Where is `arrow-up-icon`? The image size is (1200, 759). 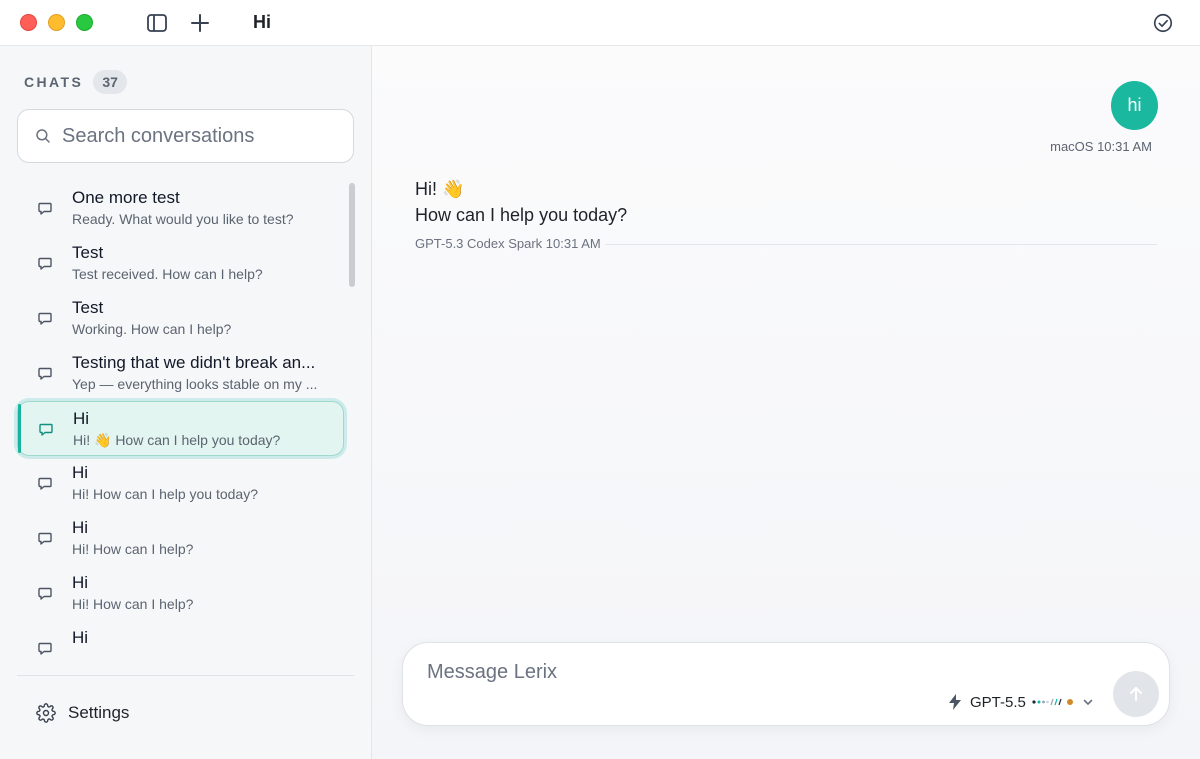 arrow-up-icon is located at coordinates (1136, 694).